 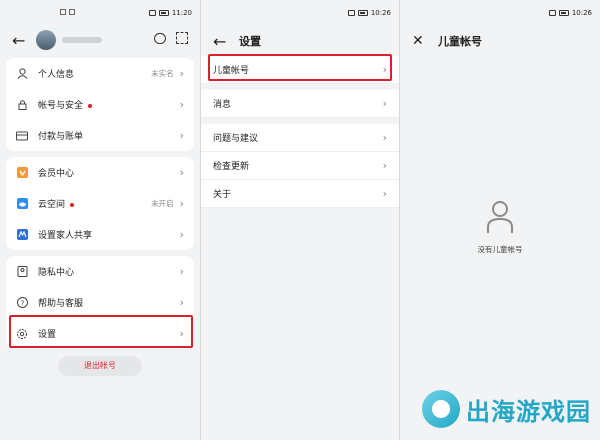 I want to click on settings-highlight-box, so click(x=101, y=331).